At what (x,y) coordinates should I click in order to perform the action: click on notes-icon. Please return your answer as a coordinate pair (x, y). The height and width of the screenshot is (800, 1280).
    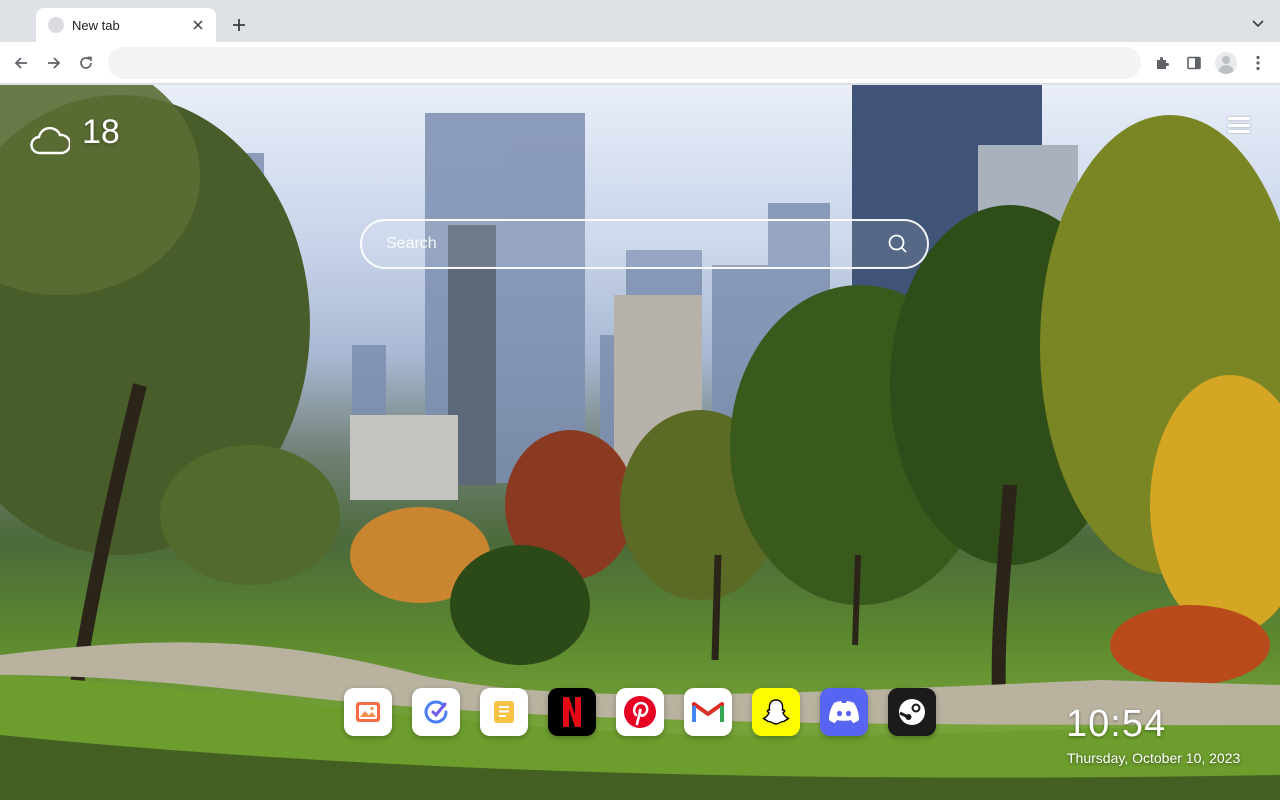
    Looking at the image, I should click on (504, 712).